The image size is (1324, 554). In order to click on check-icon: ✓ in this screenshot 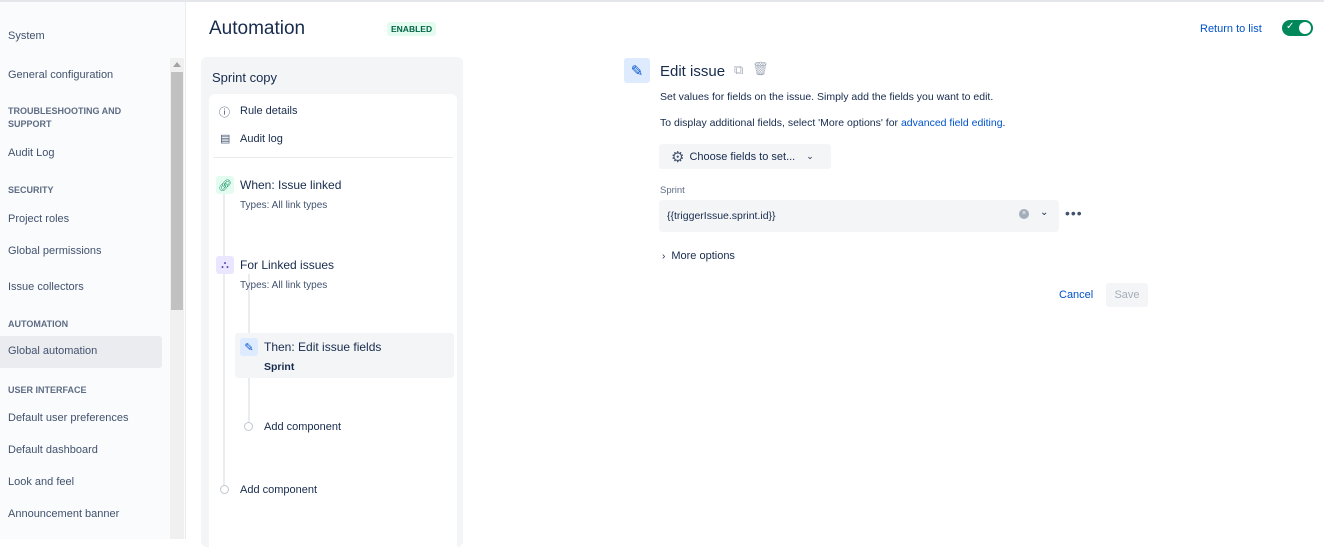, I will do `click(1290, 26)`.